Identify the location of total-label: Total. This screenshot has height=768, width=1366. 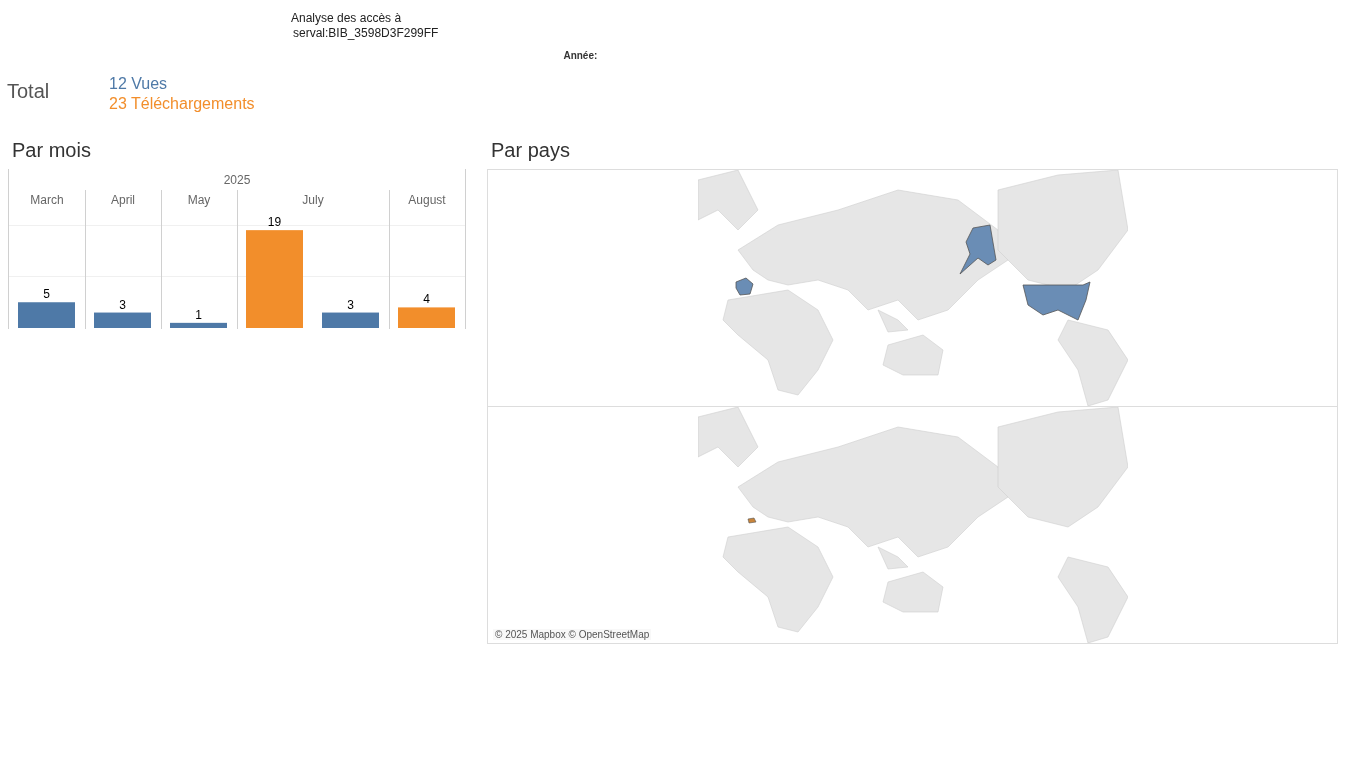
(29, 91).